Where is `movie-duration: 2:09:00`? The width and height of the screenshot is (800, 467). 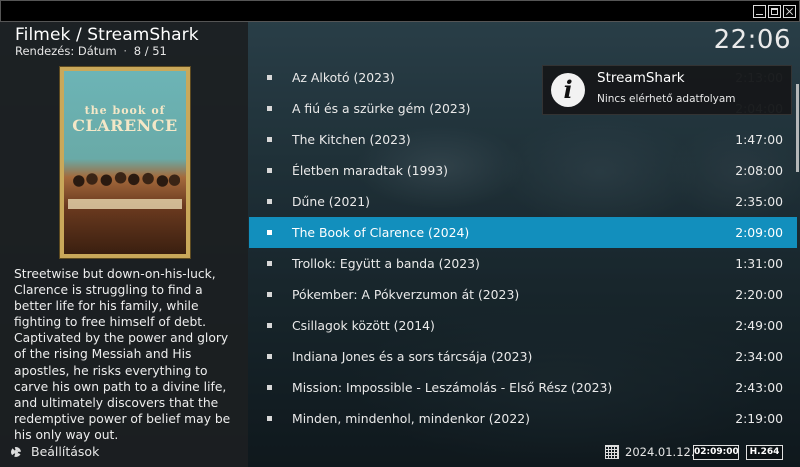 movie-duration: 2:09:00 is located at coordinates (759, 232).